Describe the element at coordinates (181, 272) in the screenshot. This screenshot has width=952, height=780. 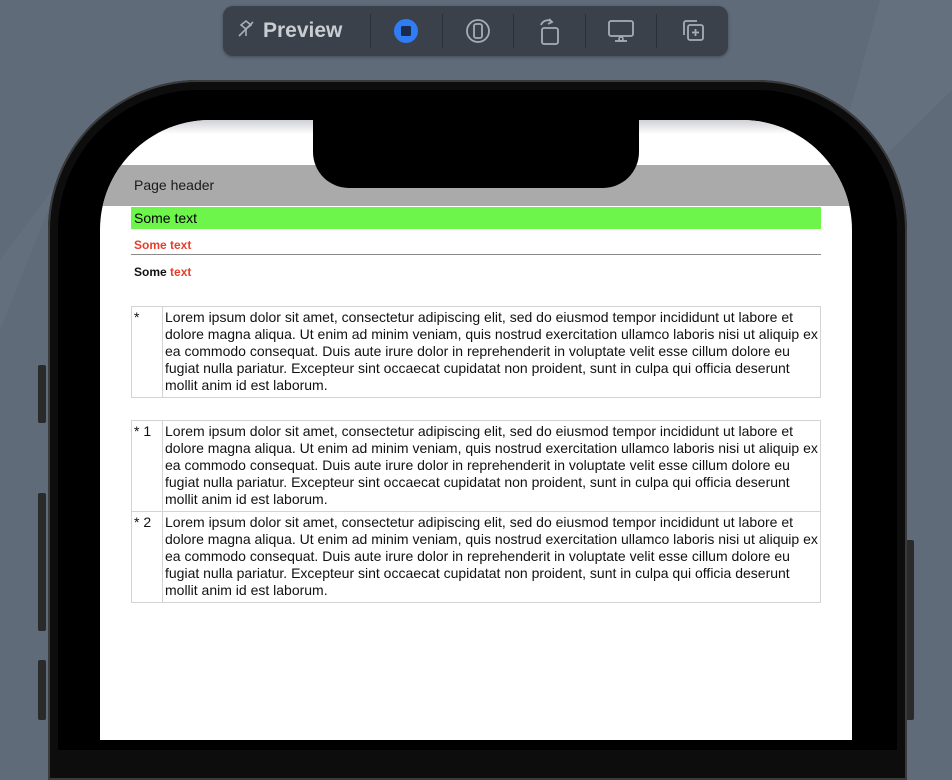
I see `mixed-text-red: text` at that location.